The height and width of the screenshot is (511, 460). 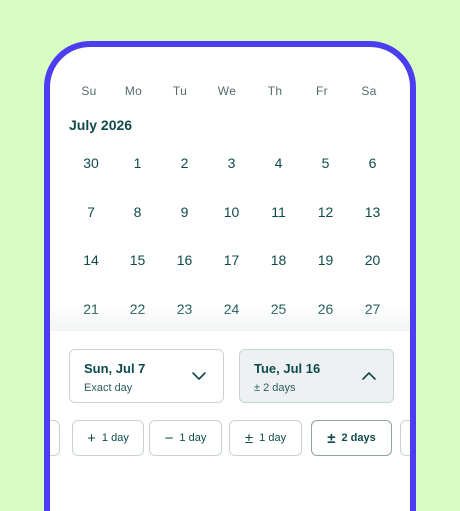 I want to click on minus-icon: −, so click(x=169, y=438).